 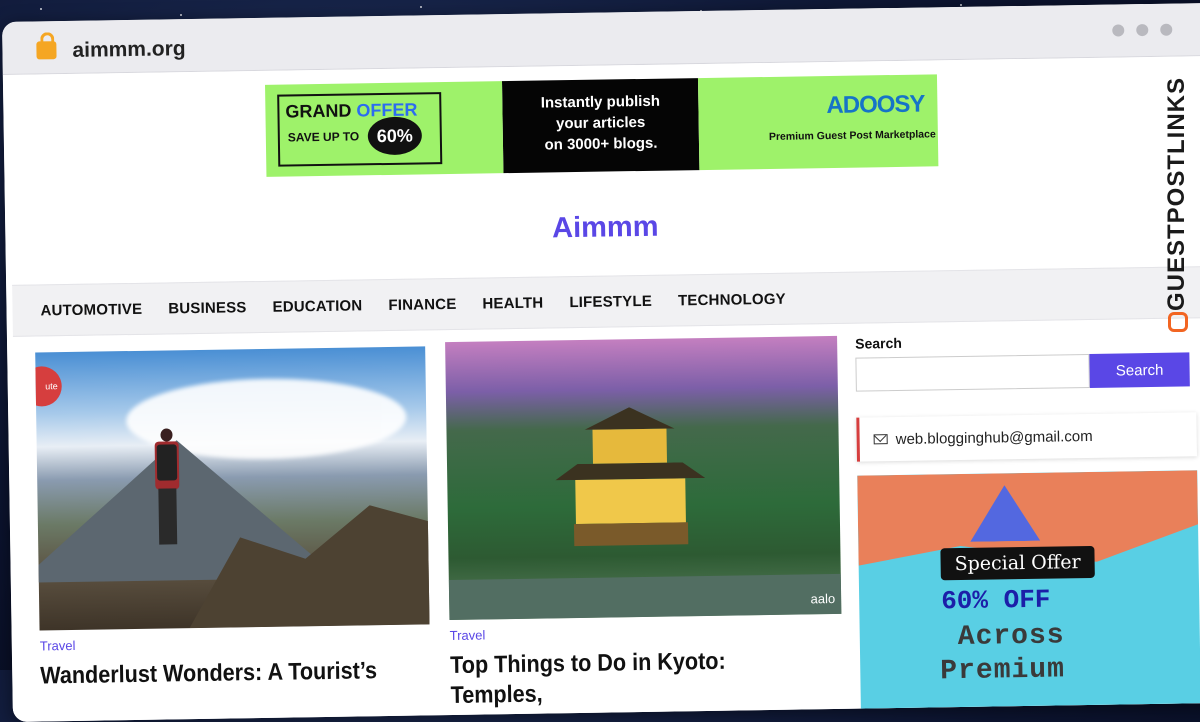 I want to click on adoosy-logo: ADOOSY, so click(x=875, y=106).